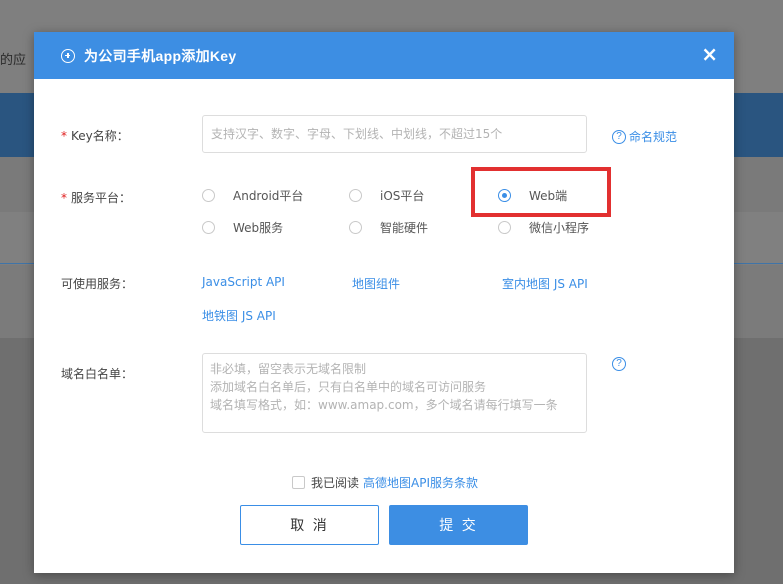 The image size is (783, 584). Describe the element at coordinates (644, 136) in the screenshot. I see `naming-rules-link: ? 命名规范` at that location.